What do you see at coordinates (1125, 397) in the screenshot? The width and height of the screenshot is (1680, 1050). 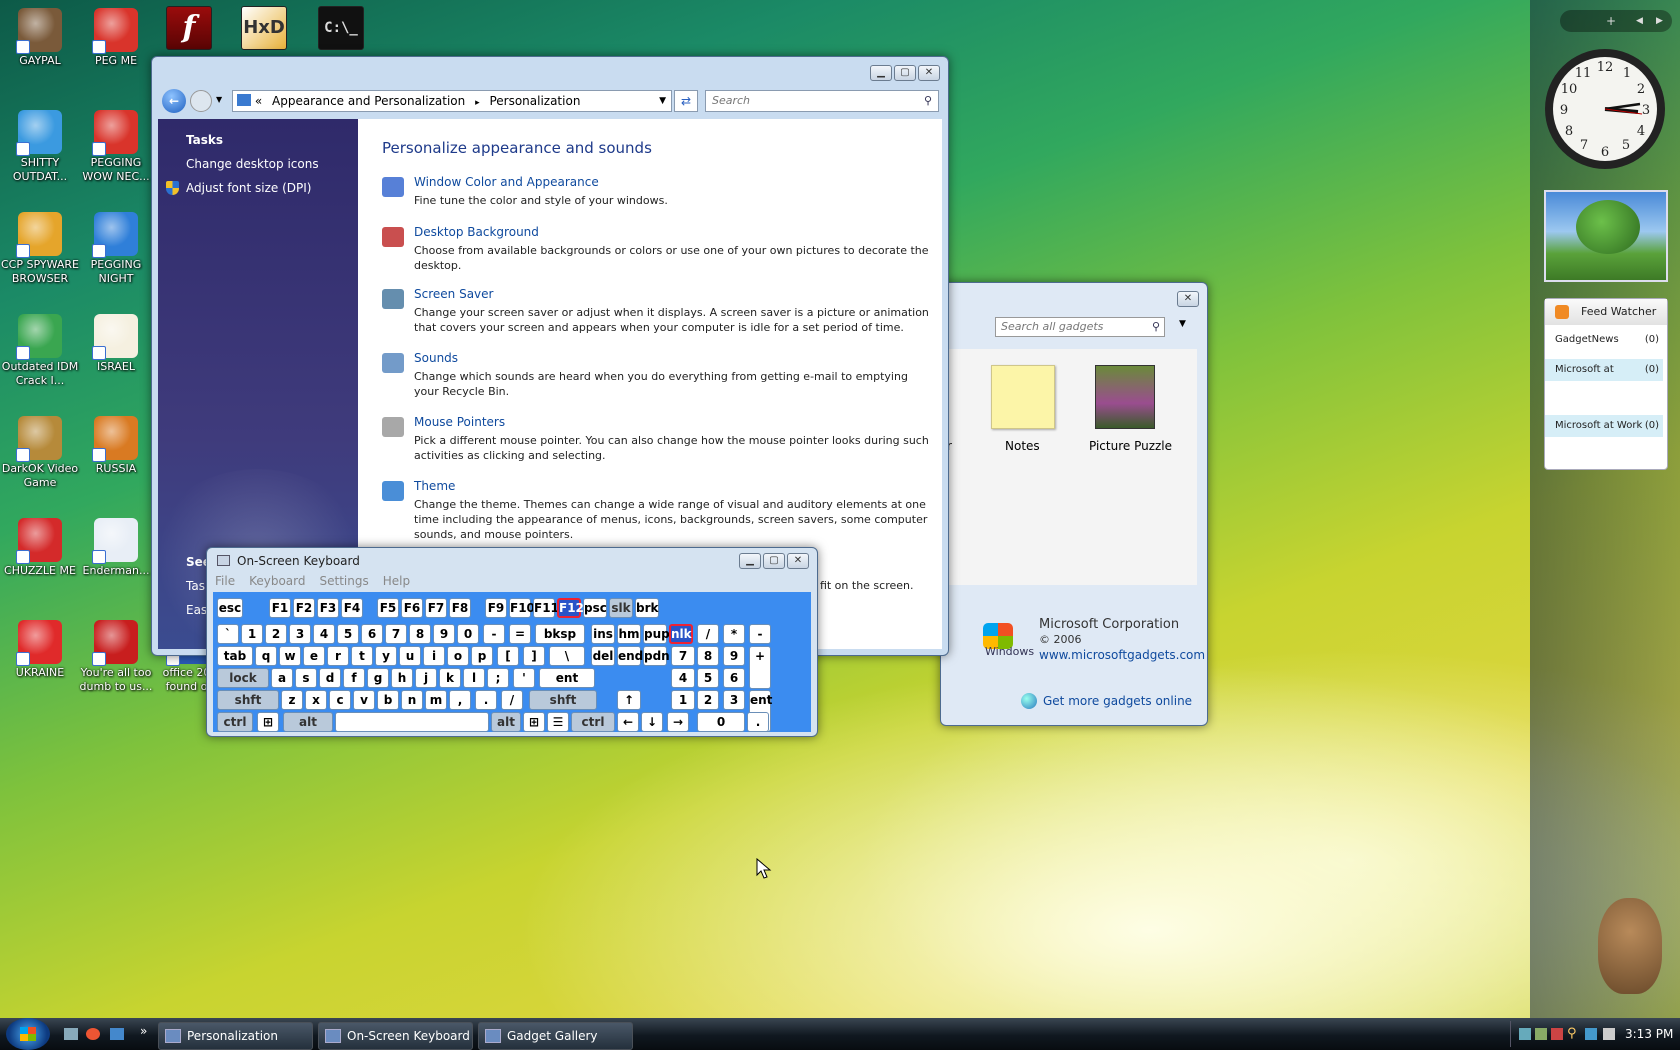 I see `picture-puzzle-gadget` at bounding box center [1125, 397].